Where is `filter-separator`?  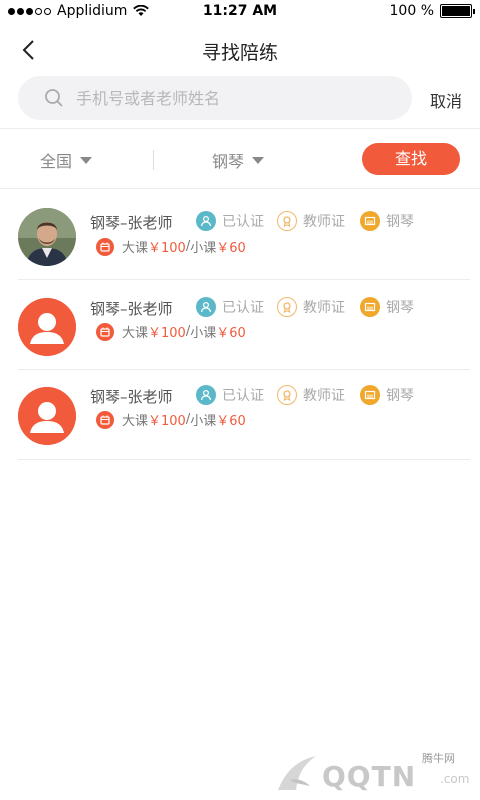
filter-separator is located at coordinates (153, 160).